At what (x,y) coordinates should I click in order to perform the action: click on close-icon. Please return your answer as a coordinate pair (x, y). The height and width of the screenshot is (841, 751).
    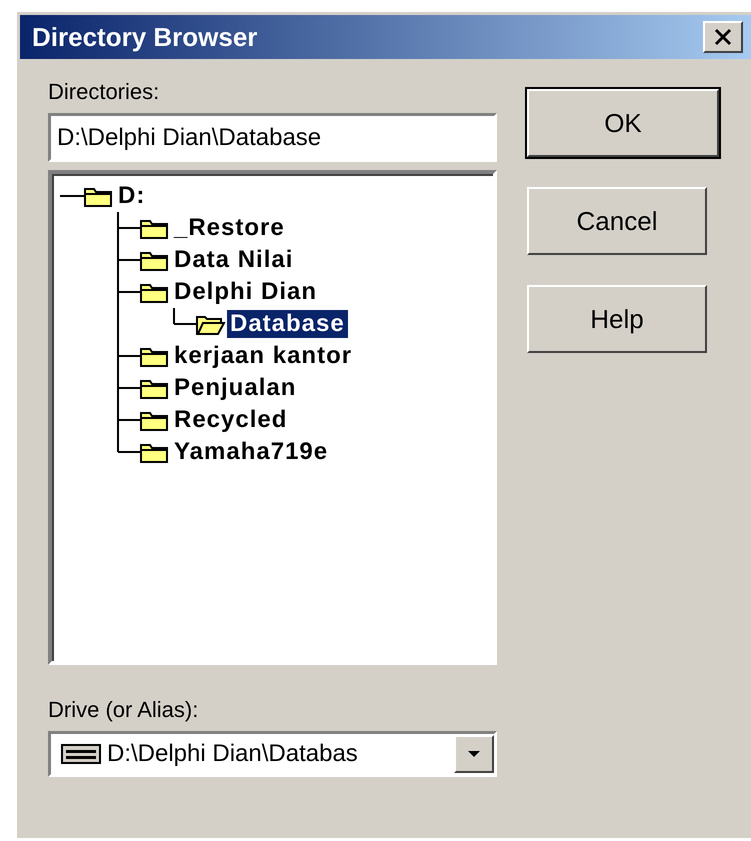
    Looking at the image, I should click on (723, 37).